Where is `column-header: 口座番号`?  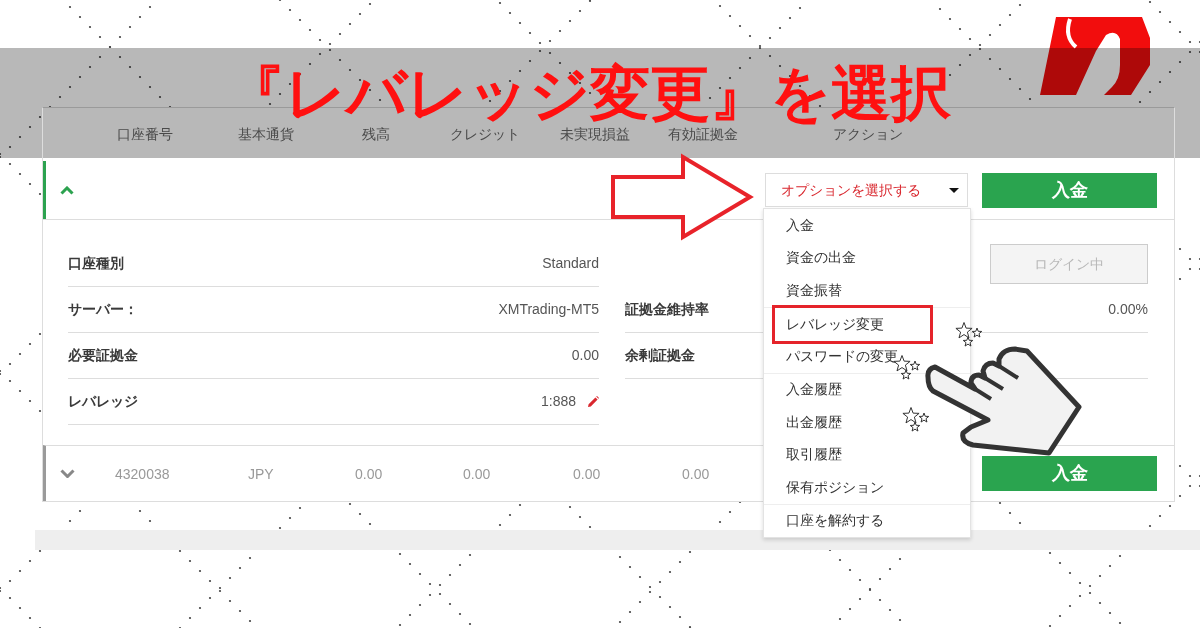 column-header: 口座番号 is located at coordinates (145, 134).